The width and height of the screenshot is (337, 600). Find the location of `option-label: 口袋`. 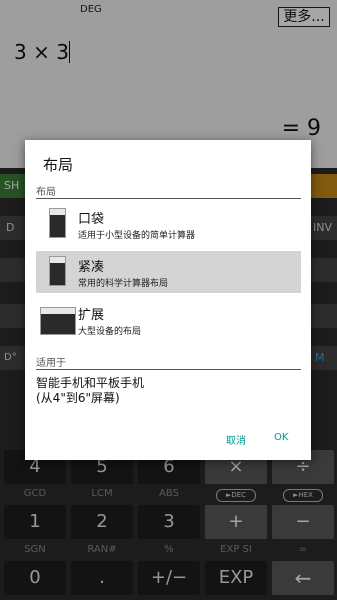

option-label: 口袋 is located at coordinates (91, 219).